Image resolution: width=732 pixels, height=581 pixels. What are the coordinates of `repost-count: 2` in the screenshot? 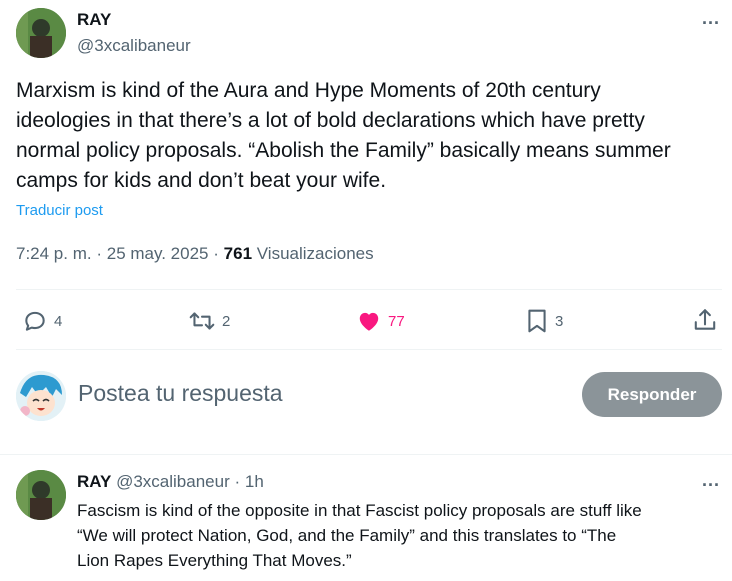 It's located at (226, 321).